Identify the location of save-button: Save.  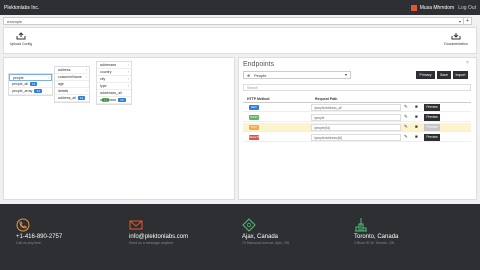
(444, 75).